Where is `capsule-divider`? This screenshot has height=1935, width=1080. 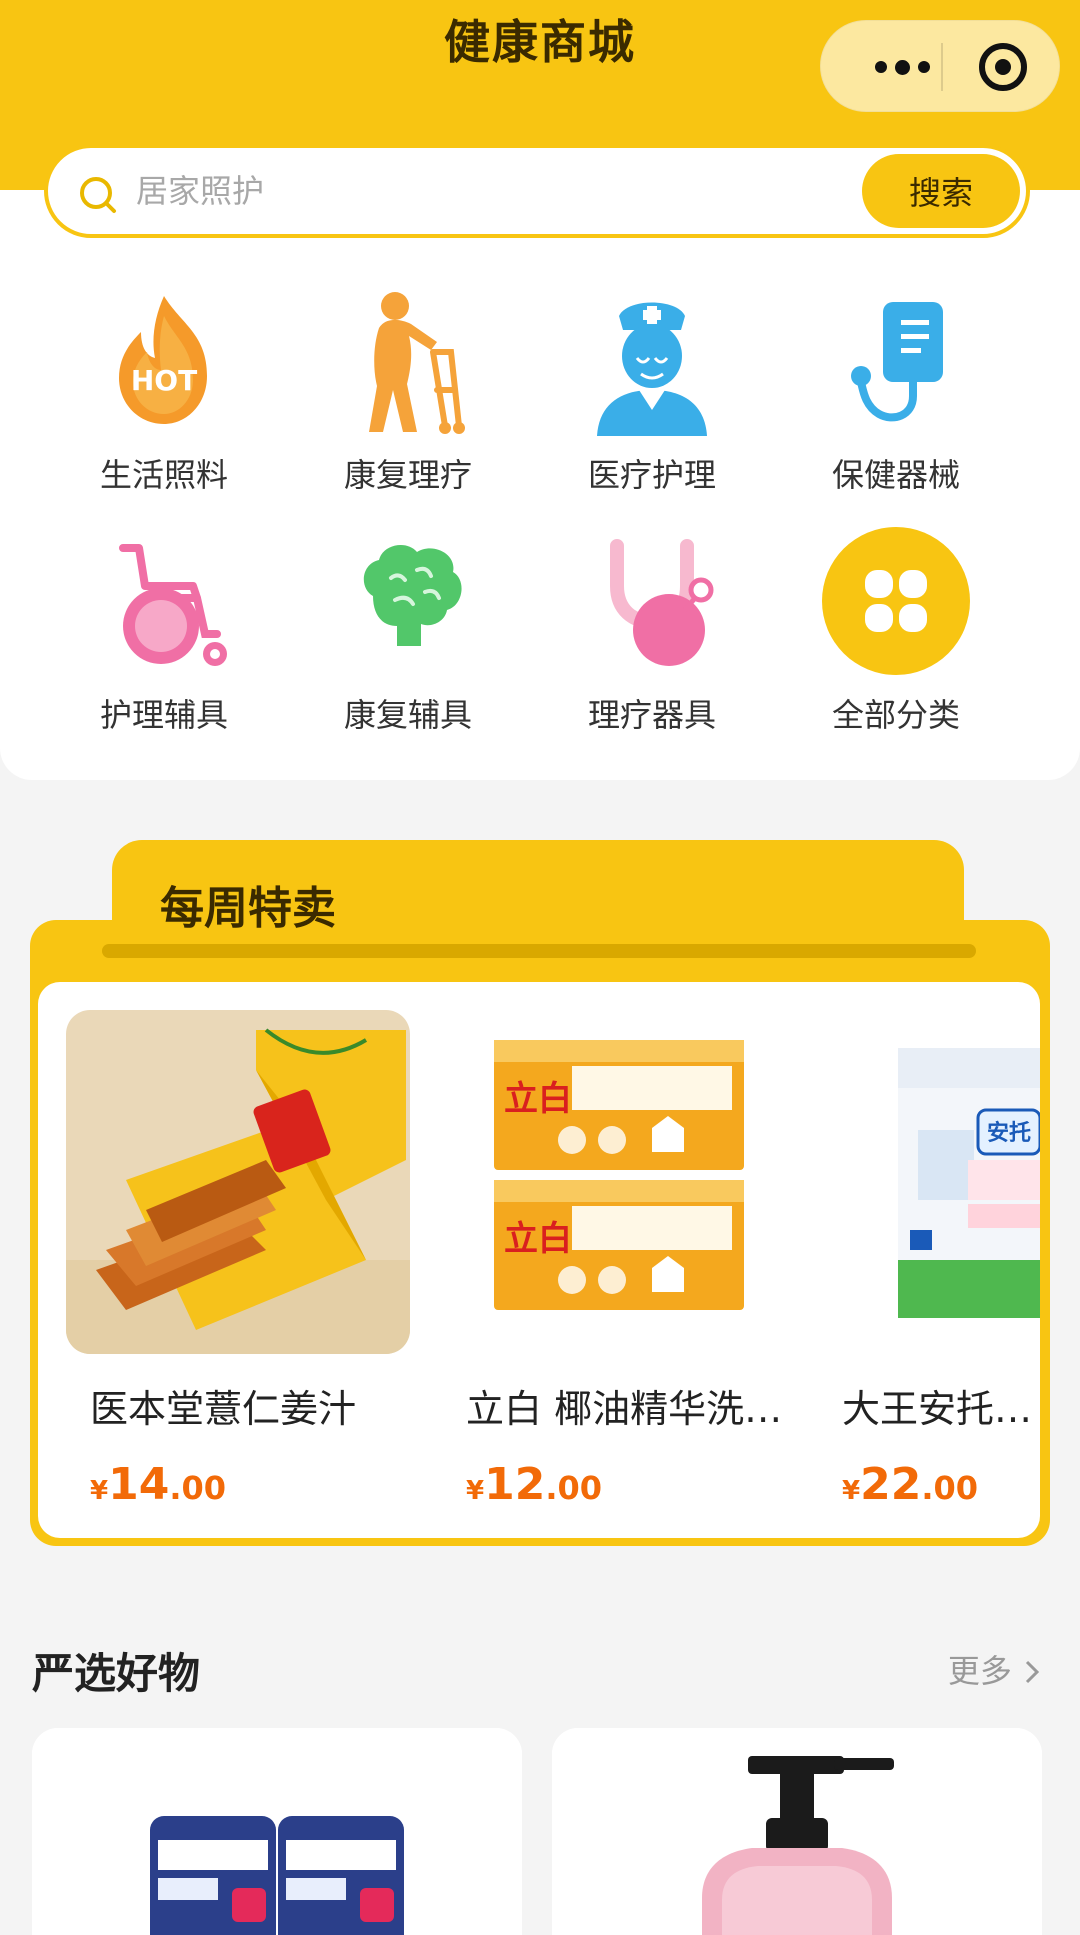
capsule-divider is located at coordinates (942, 67).